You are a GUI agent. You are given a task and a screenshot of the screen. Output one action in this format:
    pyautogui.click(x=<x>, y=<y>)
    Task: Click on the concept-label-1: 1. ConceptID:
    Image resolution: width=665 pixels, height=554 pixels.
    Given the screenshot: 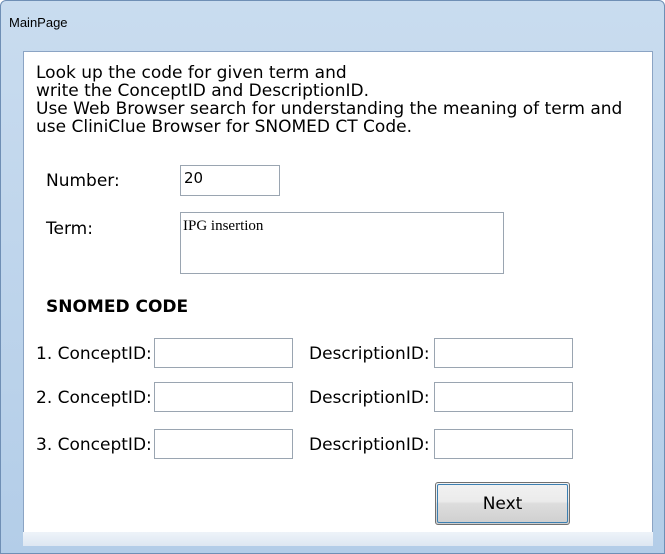 What is the action you would take?
    pyautogui.click(x=94, y=354)
    